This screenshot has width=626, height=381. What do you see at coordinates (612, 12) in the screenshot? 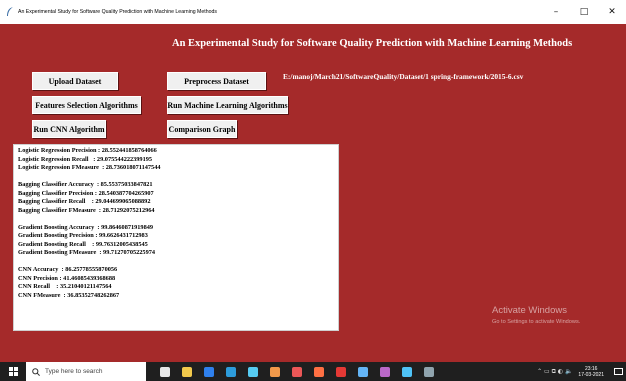
I see `close-button: ✕` at bounding box center [612, 12].